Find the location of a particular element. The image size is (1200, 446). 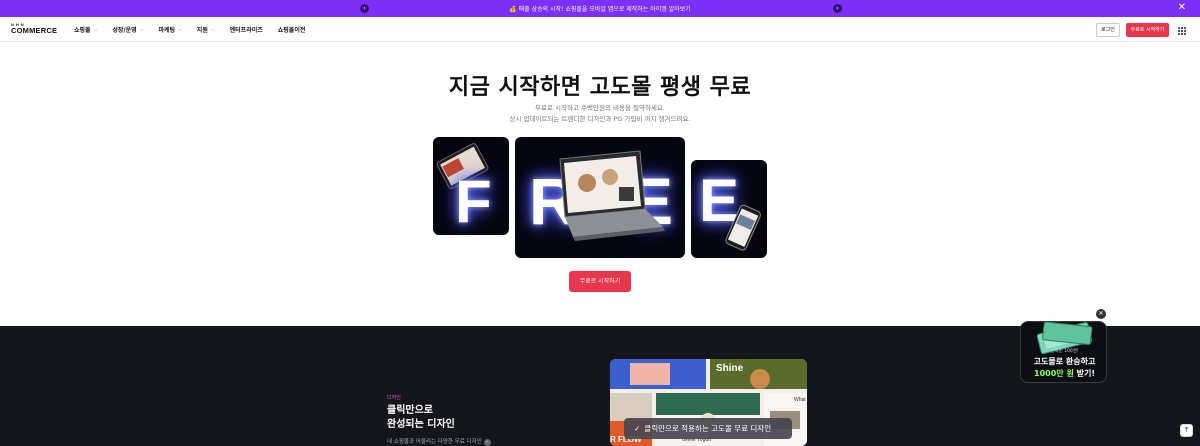

menu-label: 쇼핑몰 is located at coordinates (82, 30).